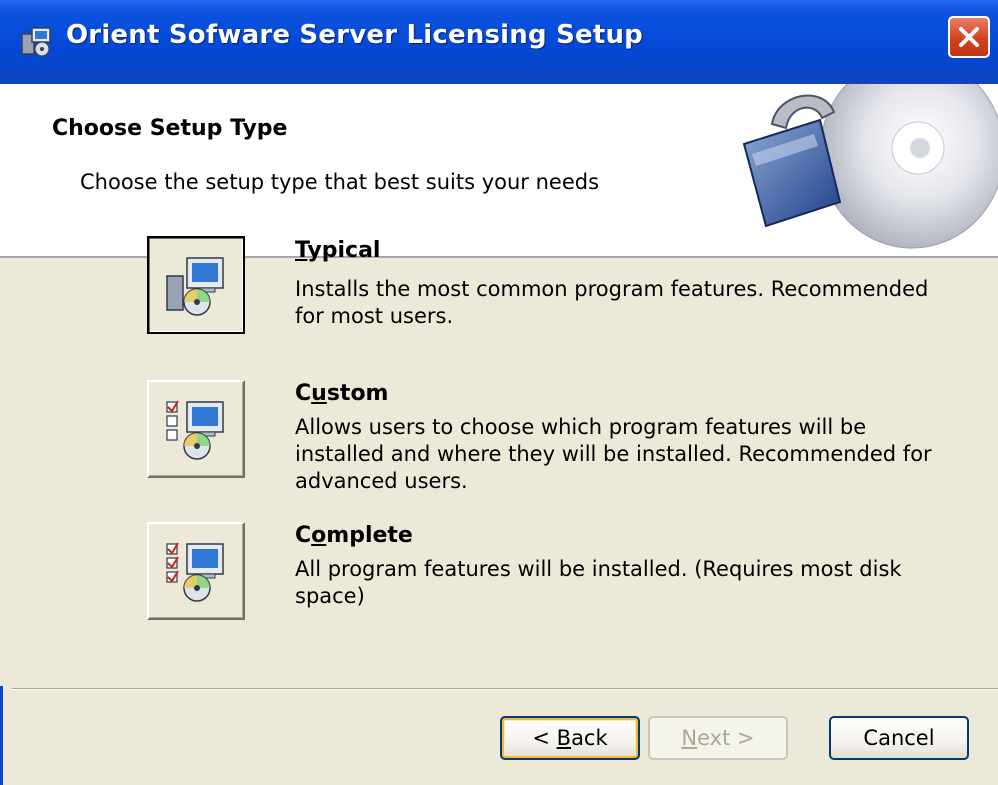  I want to click on custom-setup-icon, so click(195, 430).